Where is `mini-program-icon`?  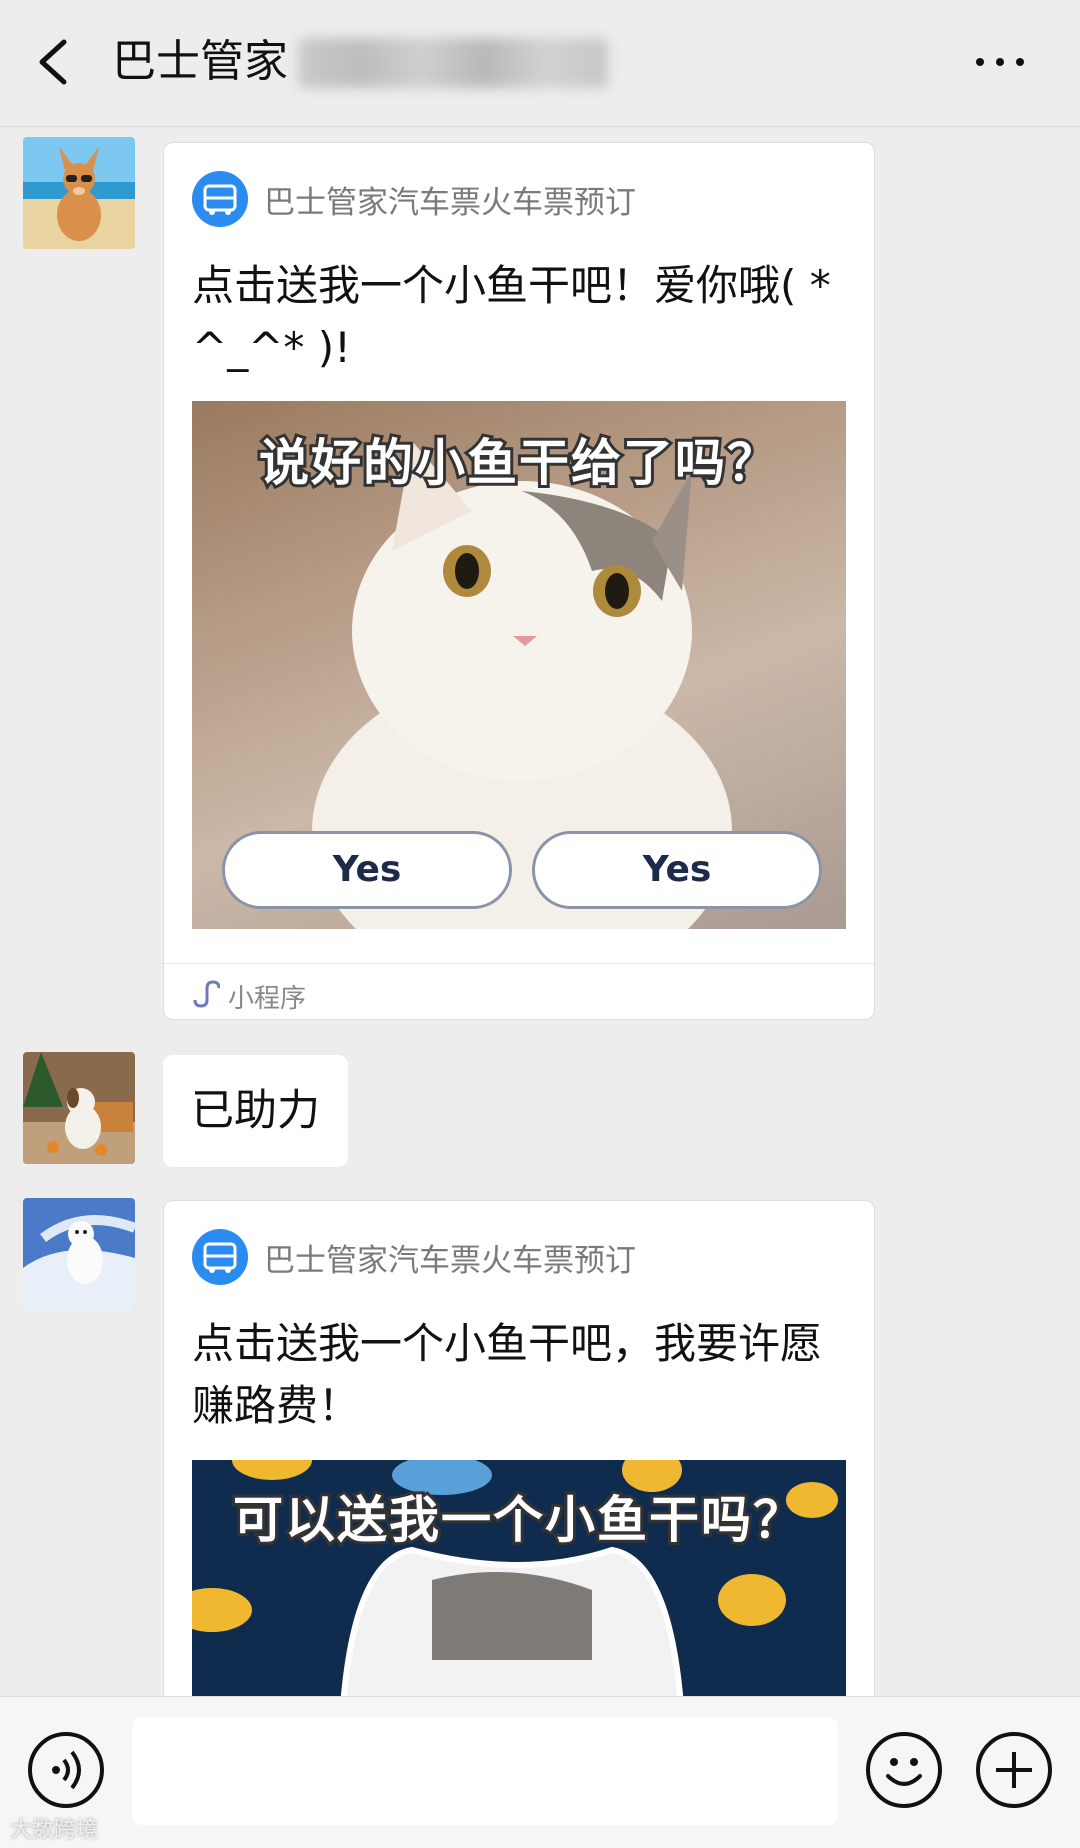 mini-program-icon is located at coordinates (206, 994).